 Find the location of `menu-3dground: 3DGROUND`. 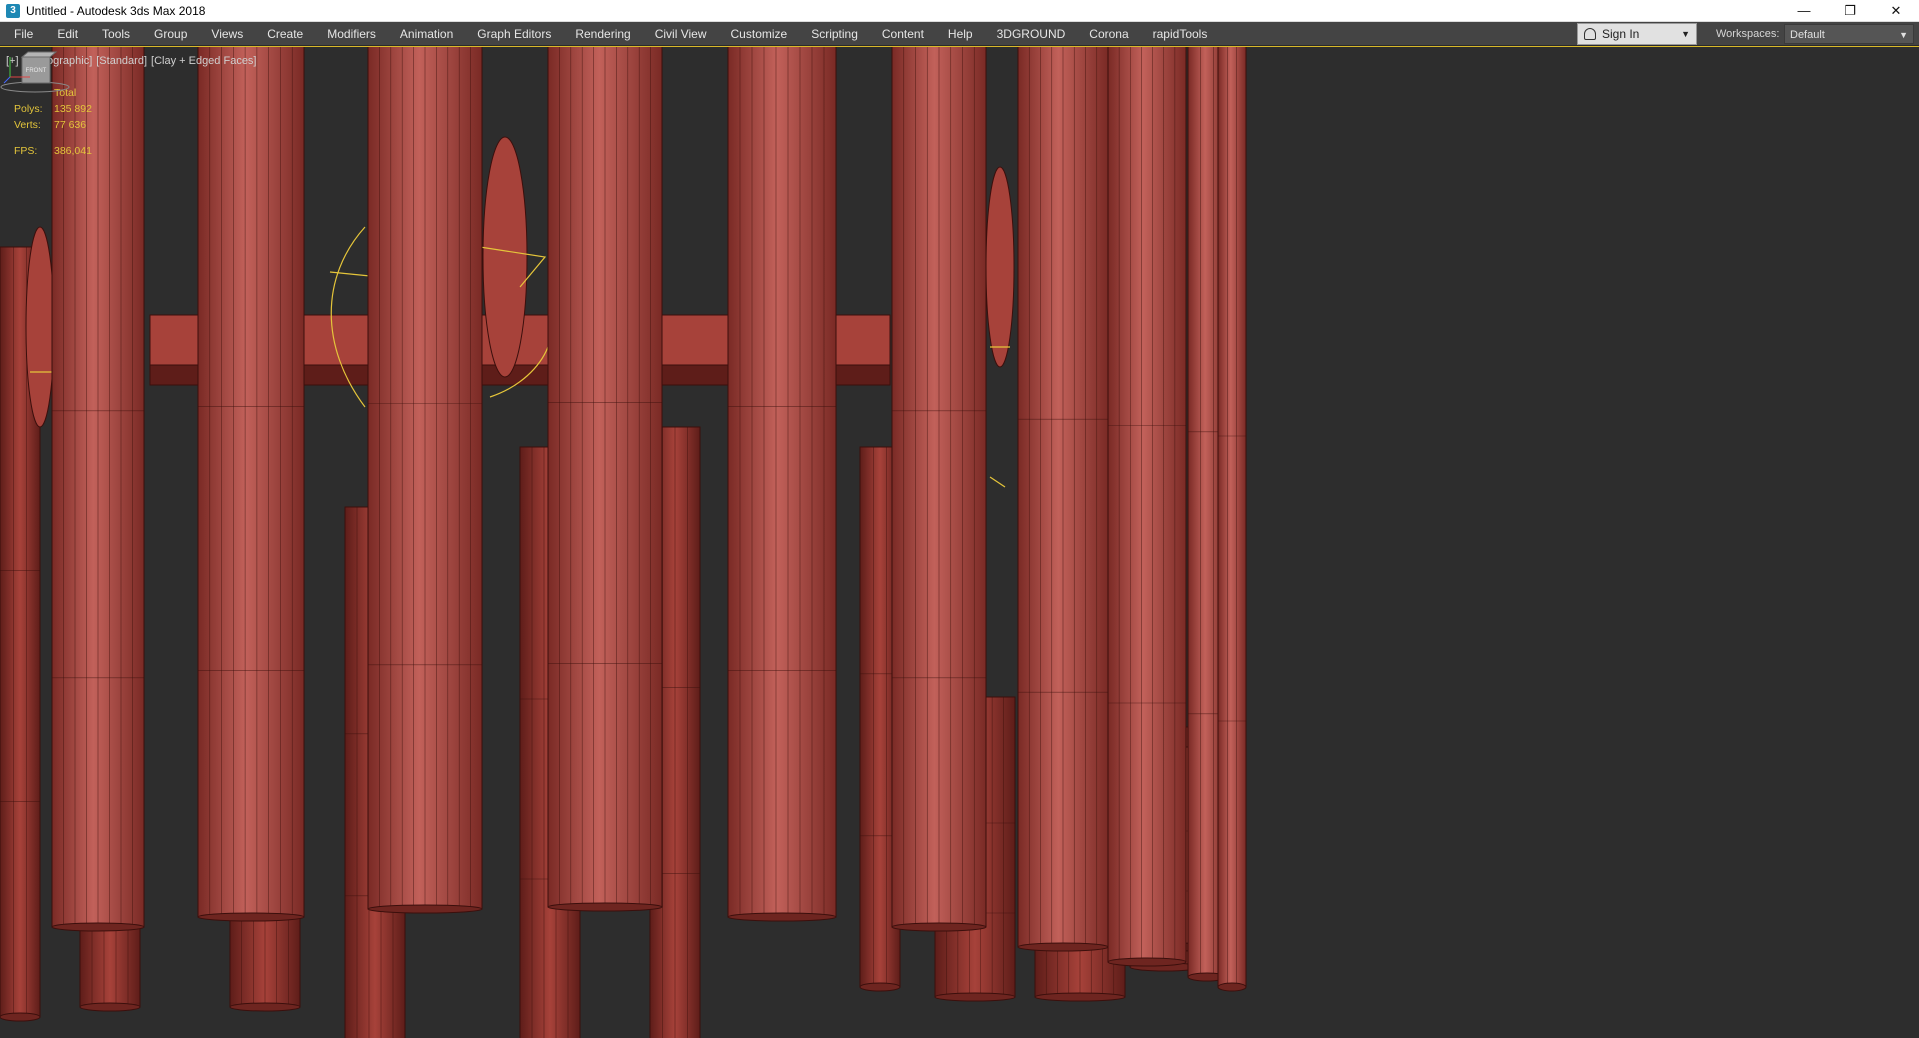

menu-3dground: 3DGROUND is located at coordinates (1031, 34).